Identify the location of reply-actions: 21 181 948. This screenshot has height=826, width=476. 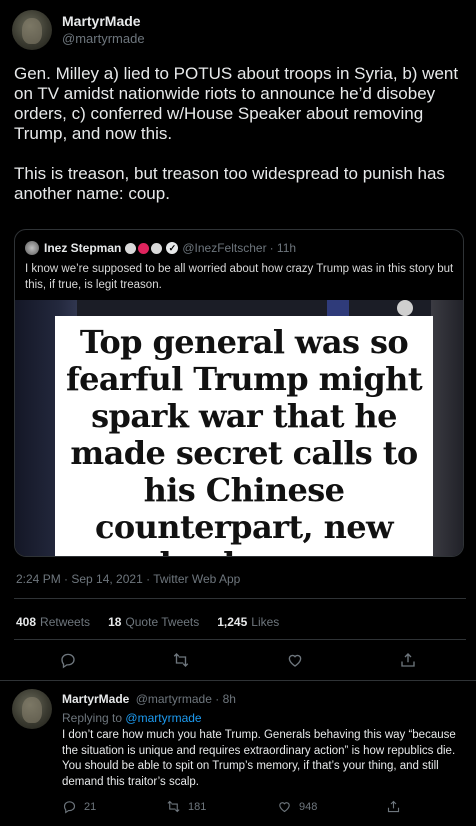
(238, 808).